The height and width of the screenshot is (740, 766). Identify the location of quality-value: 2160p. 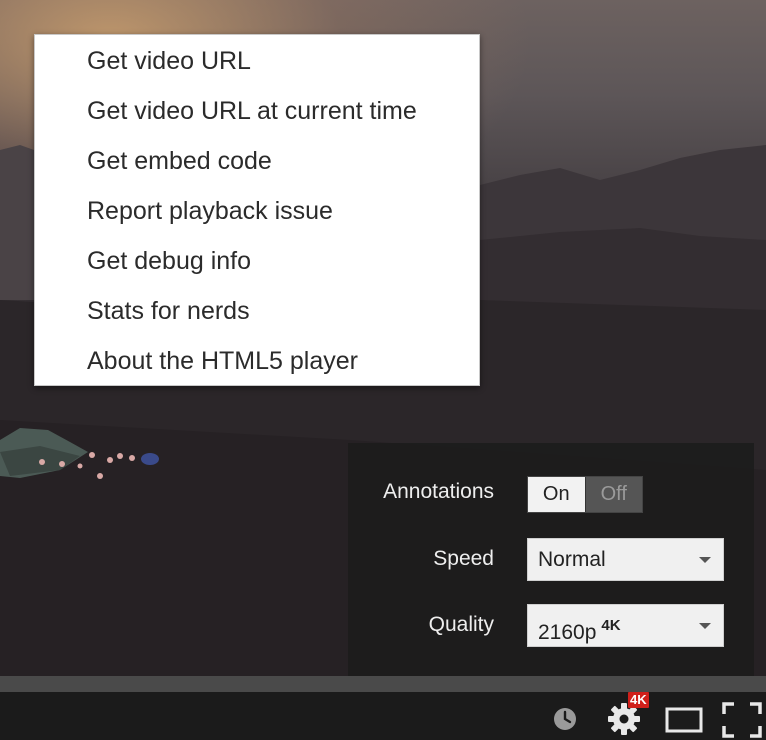
(567, 632).